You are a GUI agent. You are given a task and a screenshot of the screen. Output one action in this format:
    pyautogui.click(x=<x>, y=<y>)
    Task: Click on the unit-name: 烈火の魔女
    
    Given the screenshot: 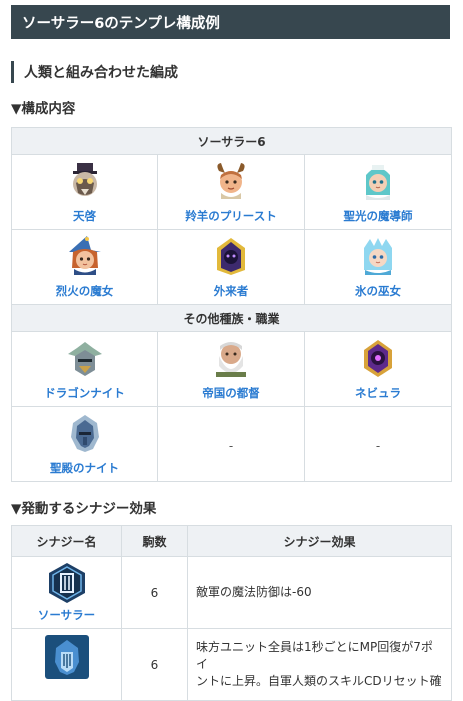 What is the action you would take?
    pyautogui.click(x=85, y=291)
    